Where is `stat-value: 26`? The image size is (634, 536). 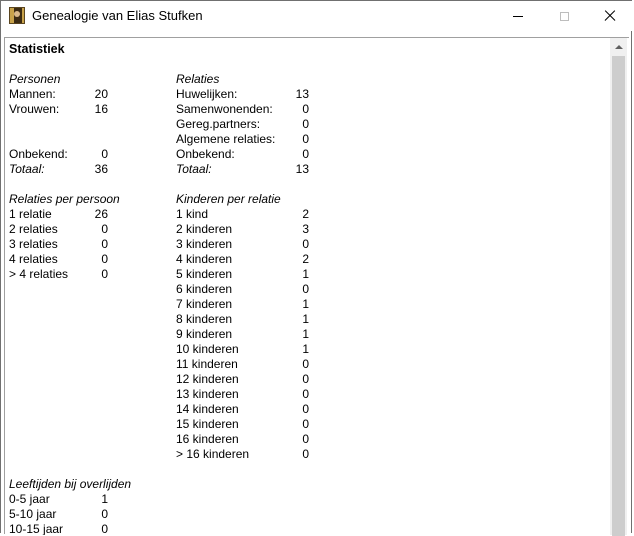
stat-value: 26 is located at coordinates (101, 214).